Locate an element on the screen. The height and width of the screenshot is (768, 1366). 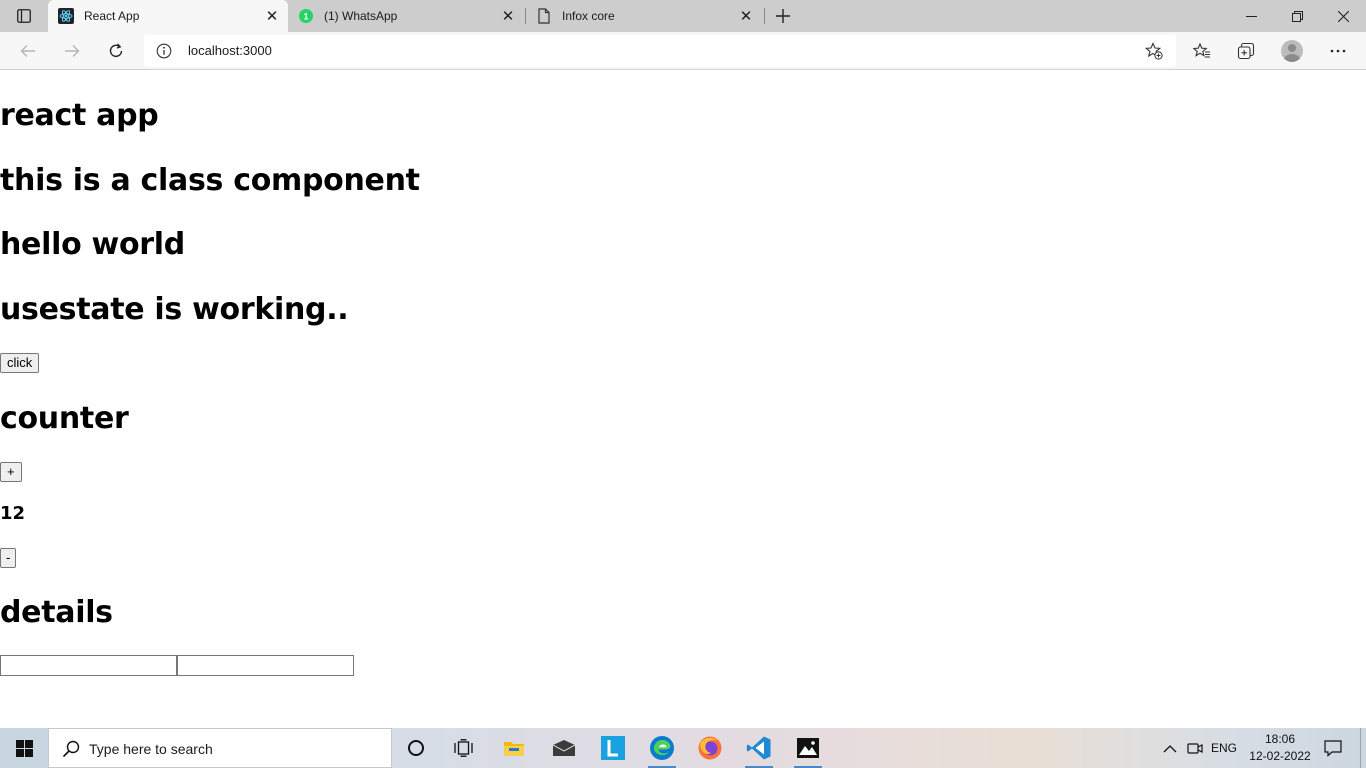
back-arrow-icon is located at coordinates (27, 51).